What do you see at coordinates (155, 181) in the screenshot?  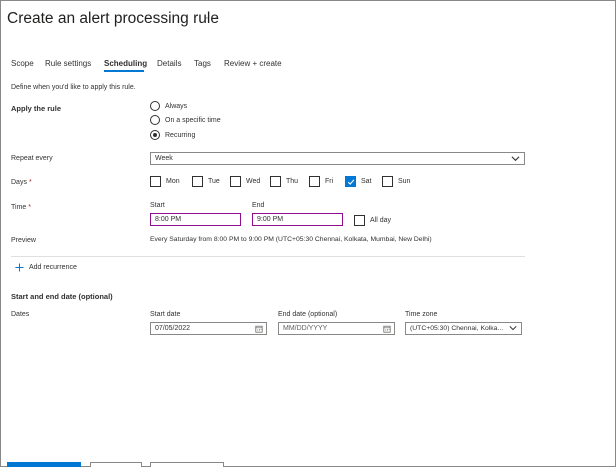 I see `day-mon-checkbox` at bounding box center [155, 181].